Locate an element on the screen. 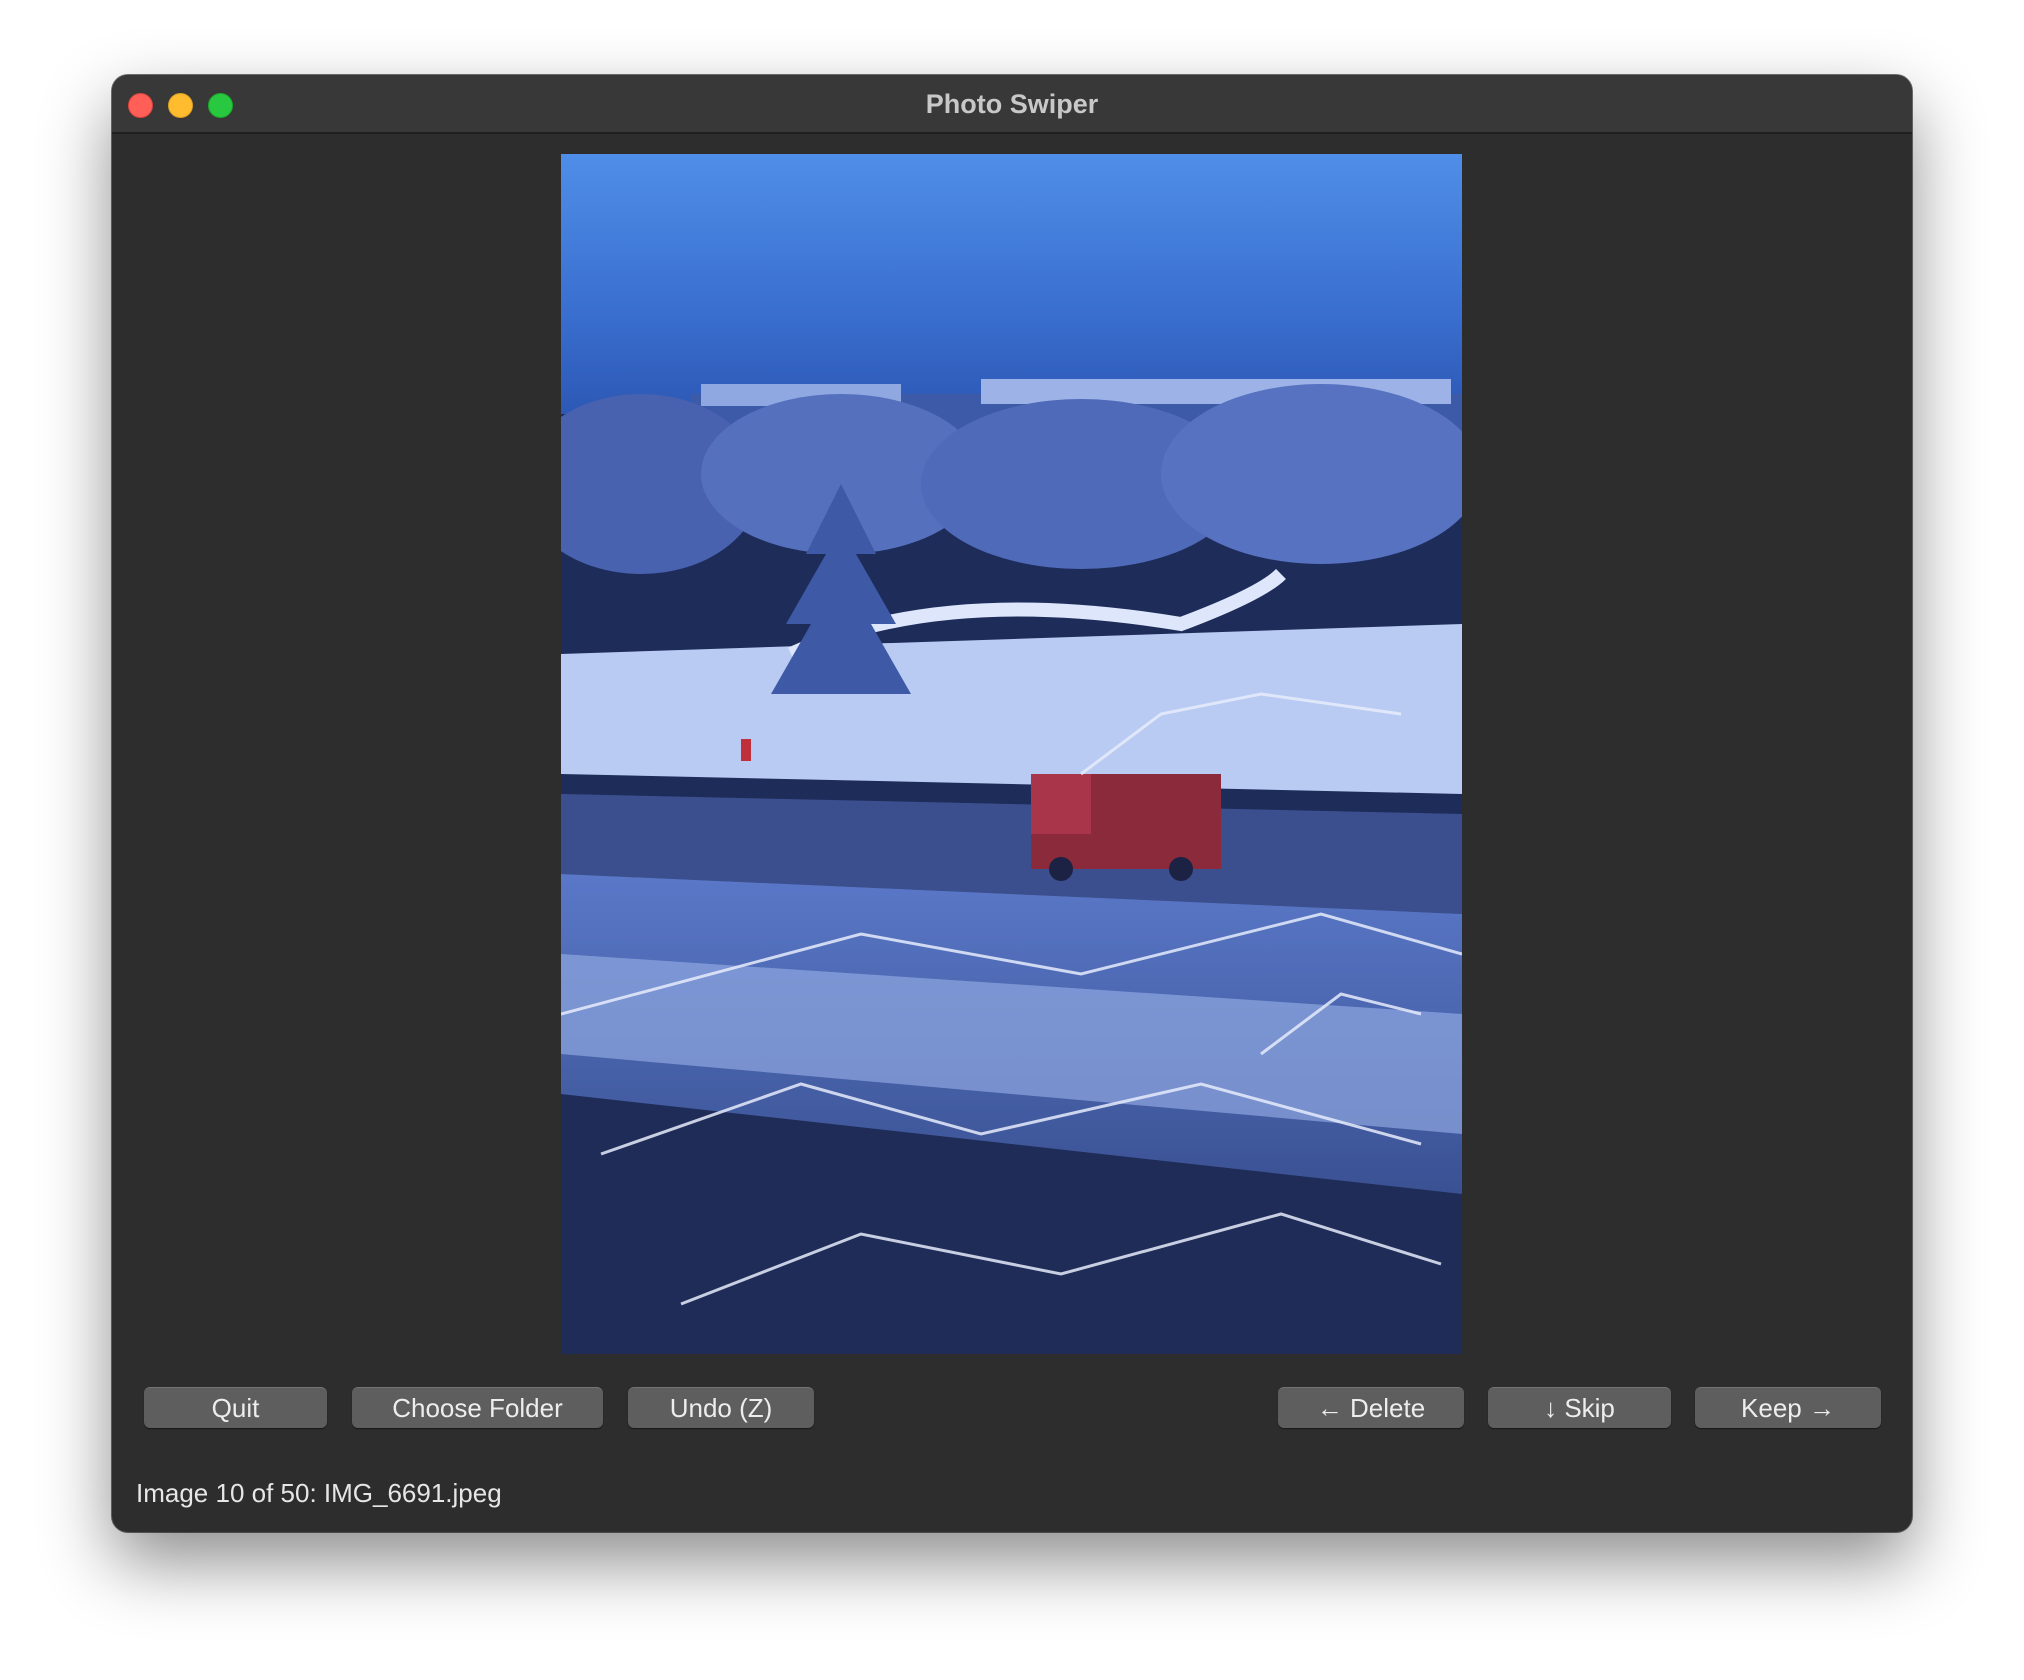 Image resolution: width=2024 pixels, height=1680 pixels. window-title: Photo Swiper is located at coordinates (1012, 104).